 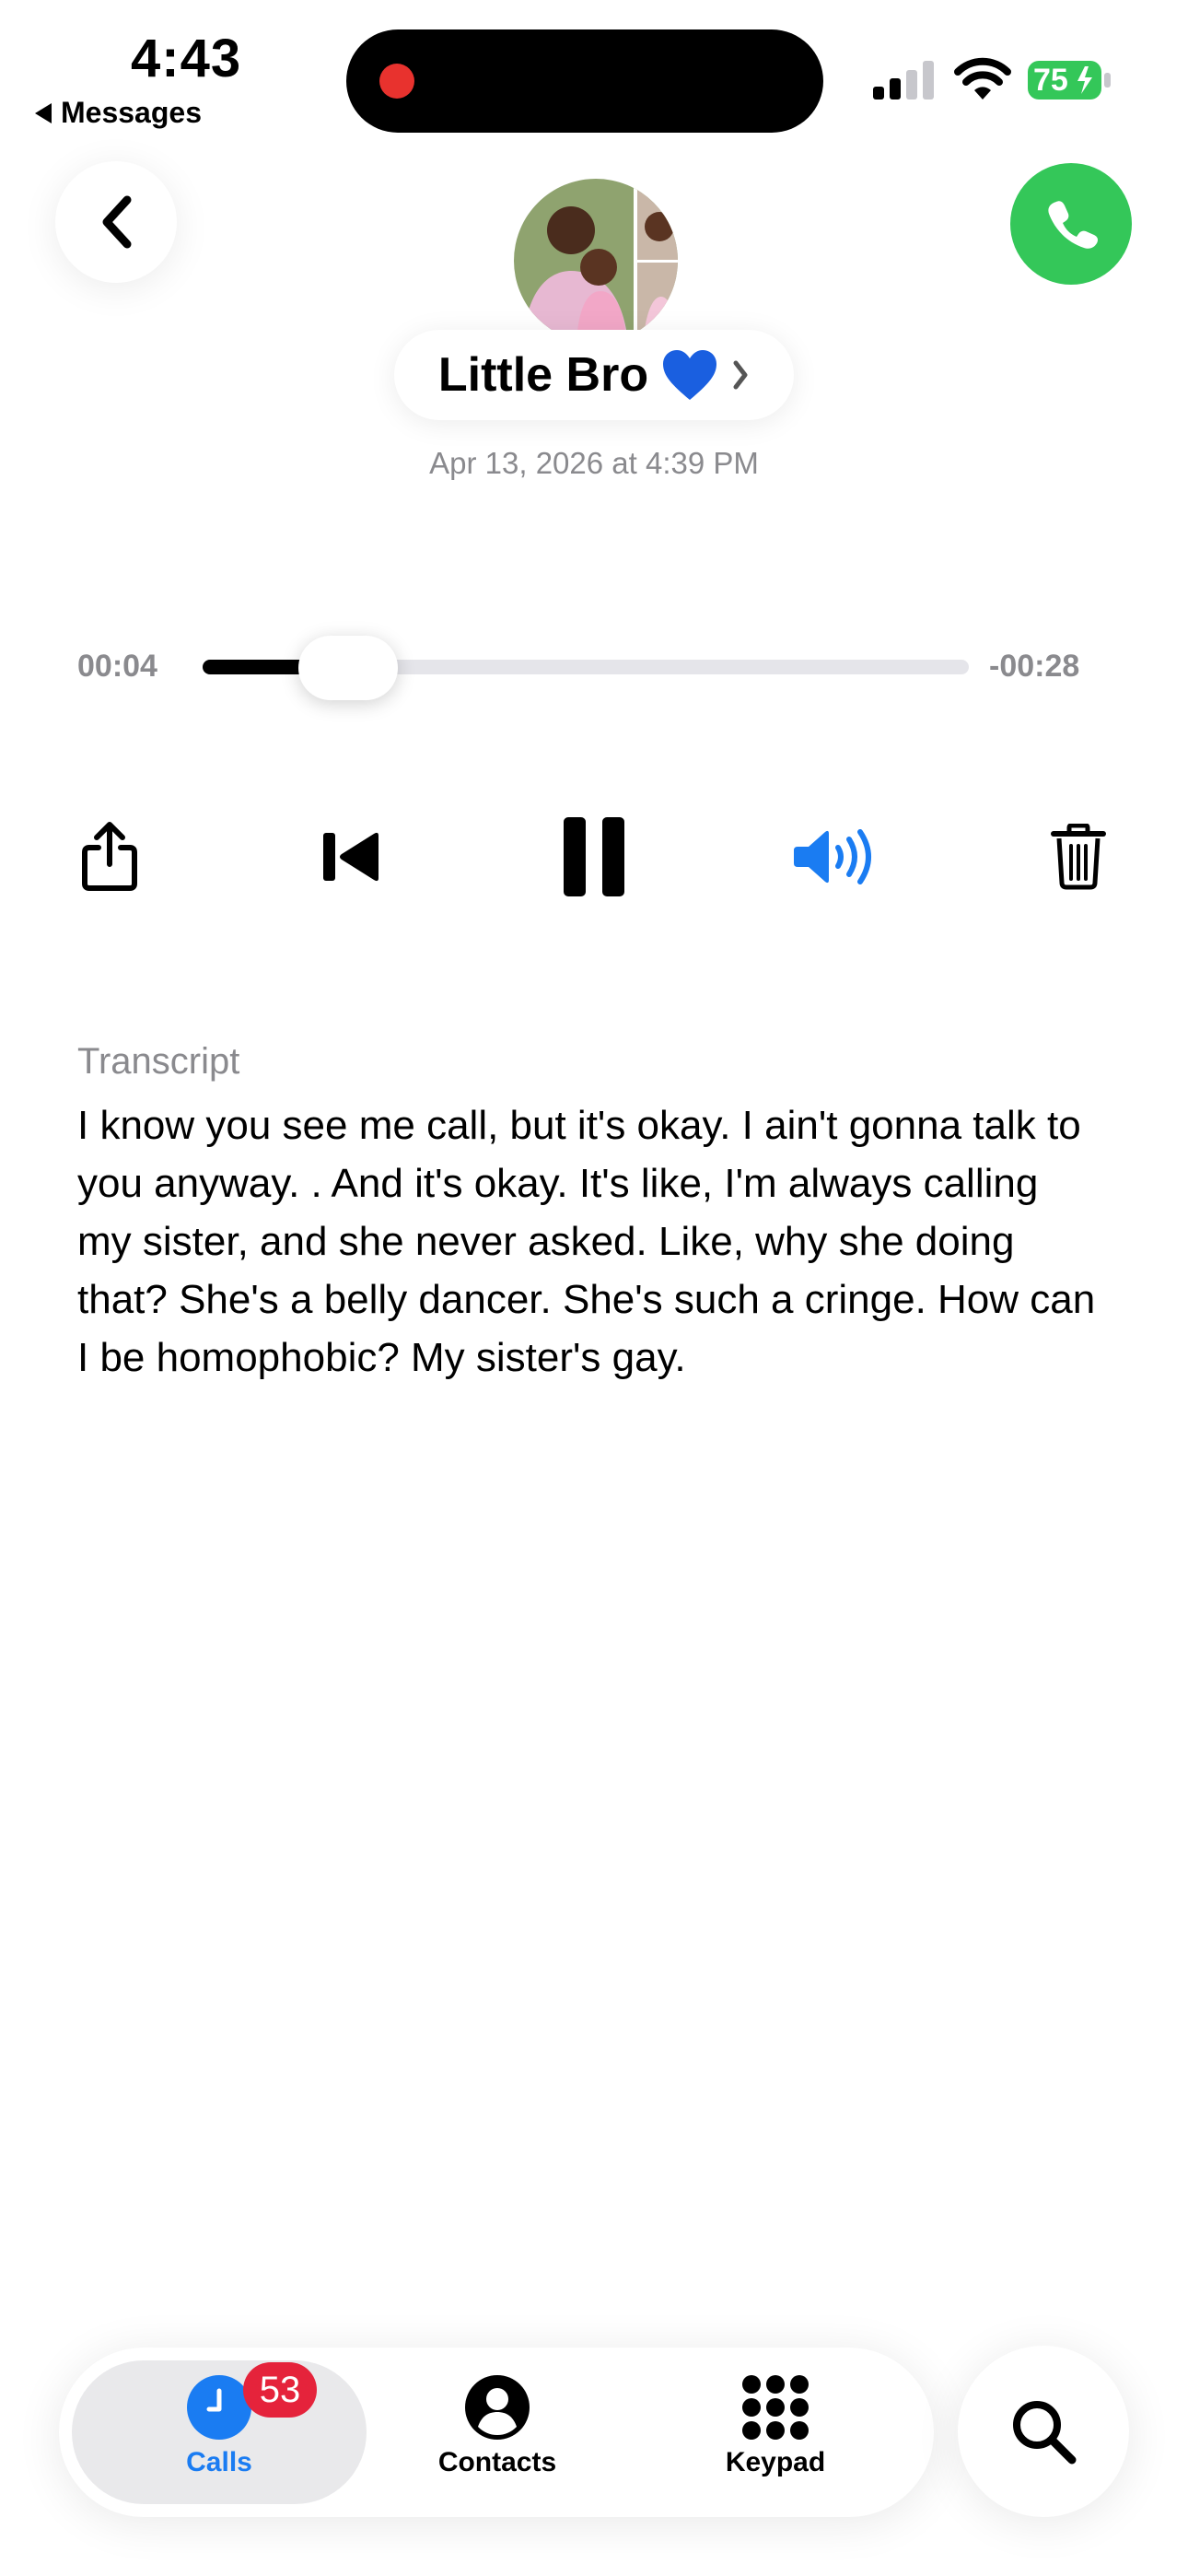 I want to click on contact-avatar, so click(x=596, y=261).